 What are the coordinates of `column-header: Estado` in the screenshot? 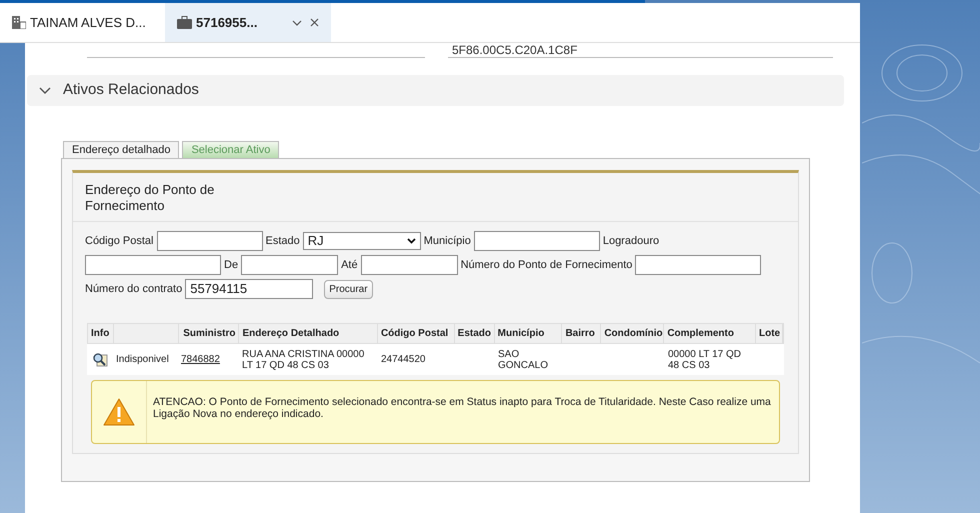 It's located at (475, 334).